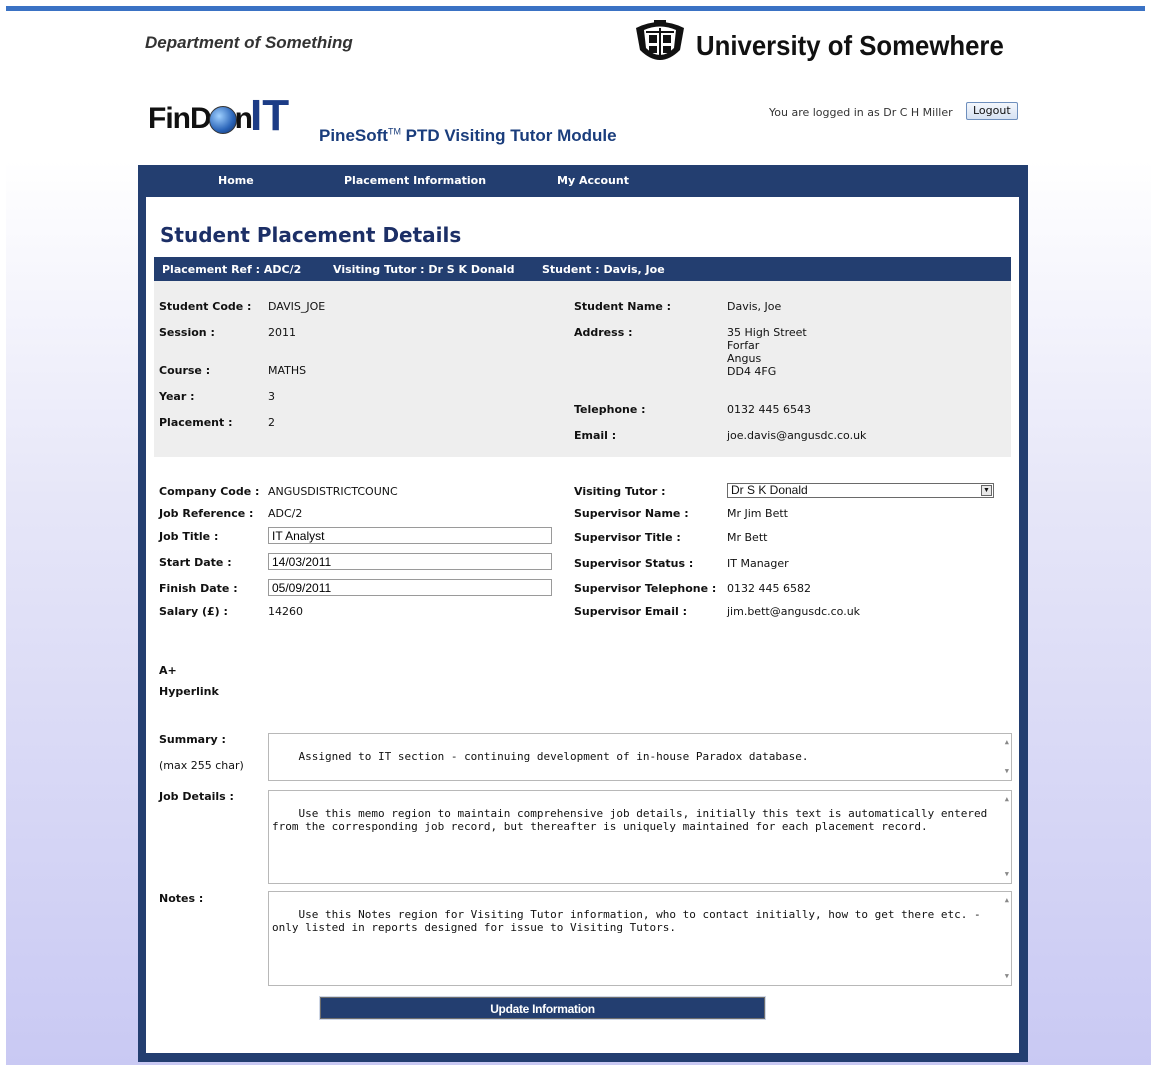 The width and height of the screenshot is (1151, 1065). What do you see at coordinates (1004, 938) in the screenshot?
I see `notes-scrollbar: ▲ ▼` at bounding box center [1004, 938].